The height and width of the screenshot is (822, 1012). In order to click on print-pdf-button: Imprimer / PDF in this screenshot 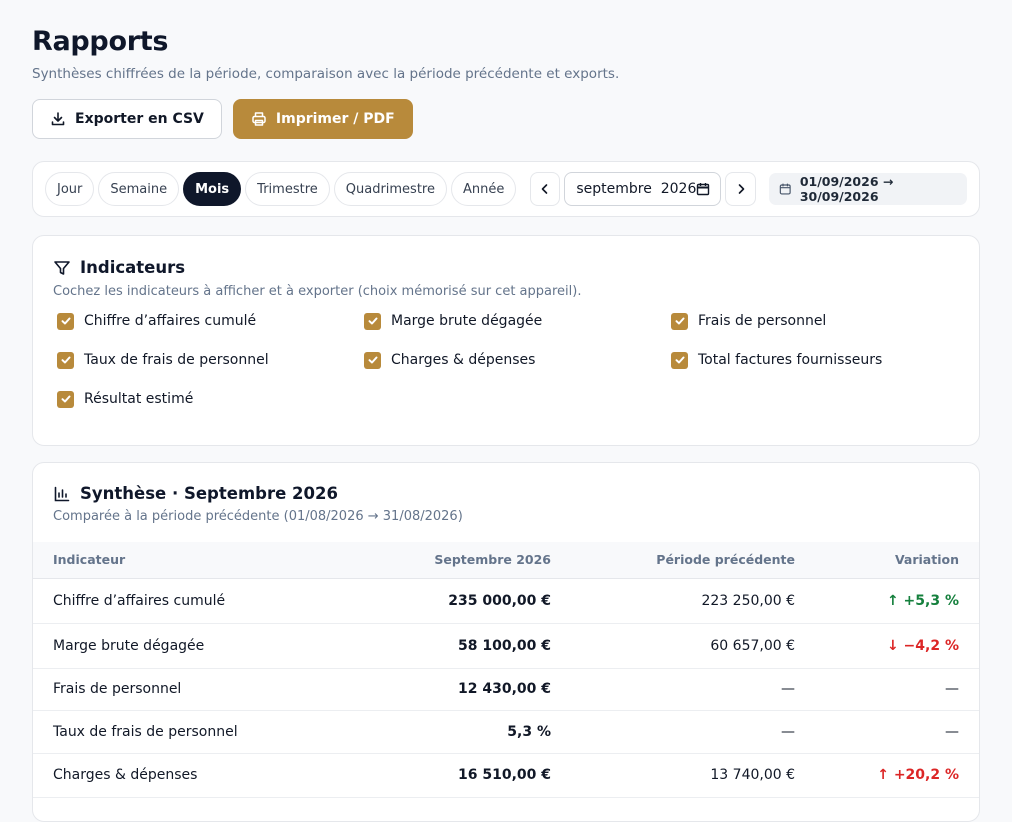, I will do `click(322, 119)`.